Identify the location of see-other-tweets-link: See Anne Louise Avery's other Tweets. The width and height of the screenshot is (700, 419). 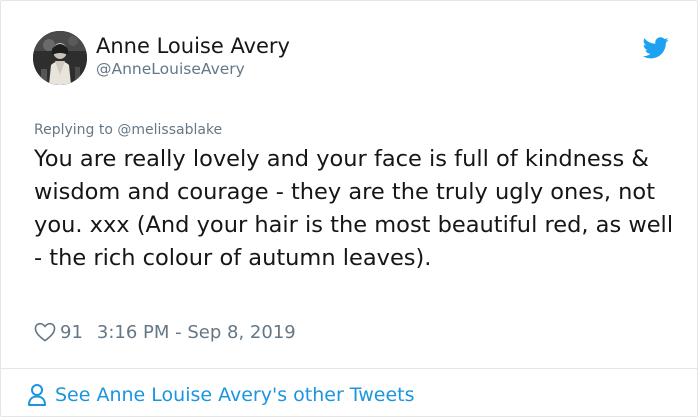
(221, 395).